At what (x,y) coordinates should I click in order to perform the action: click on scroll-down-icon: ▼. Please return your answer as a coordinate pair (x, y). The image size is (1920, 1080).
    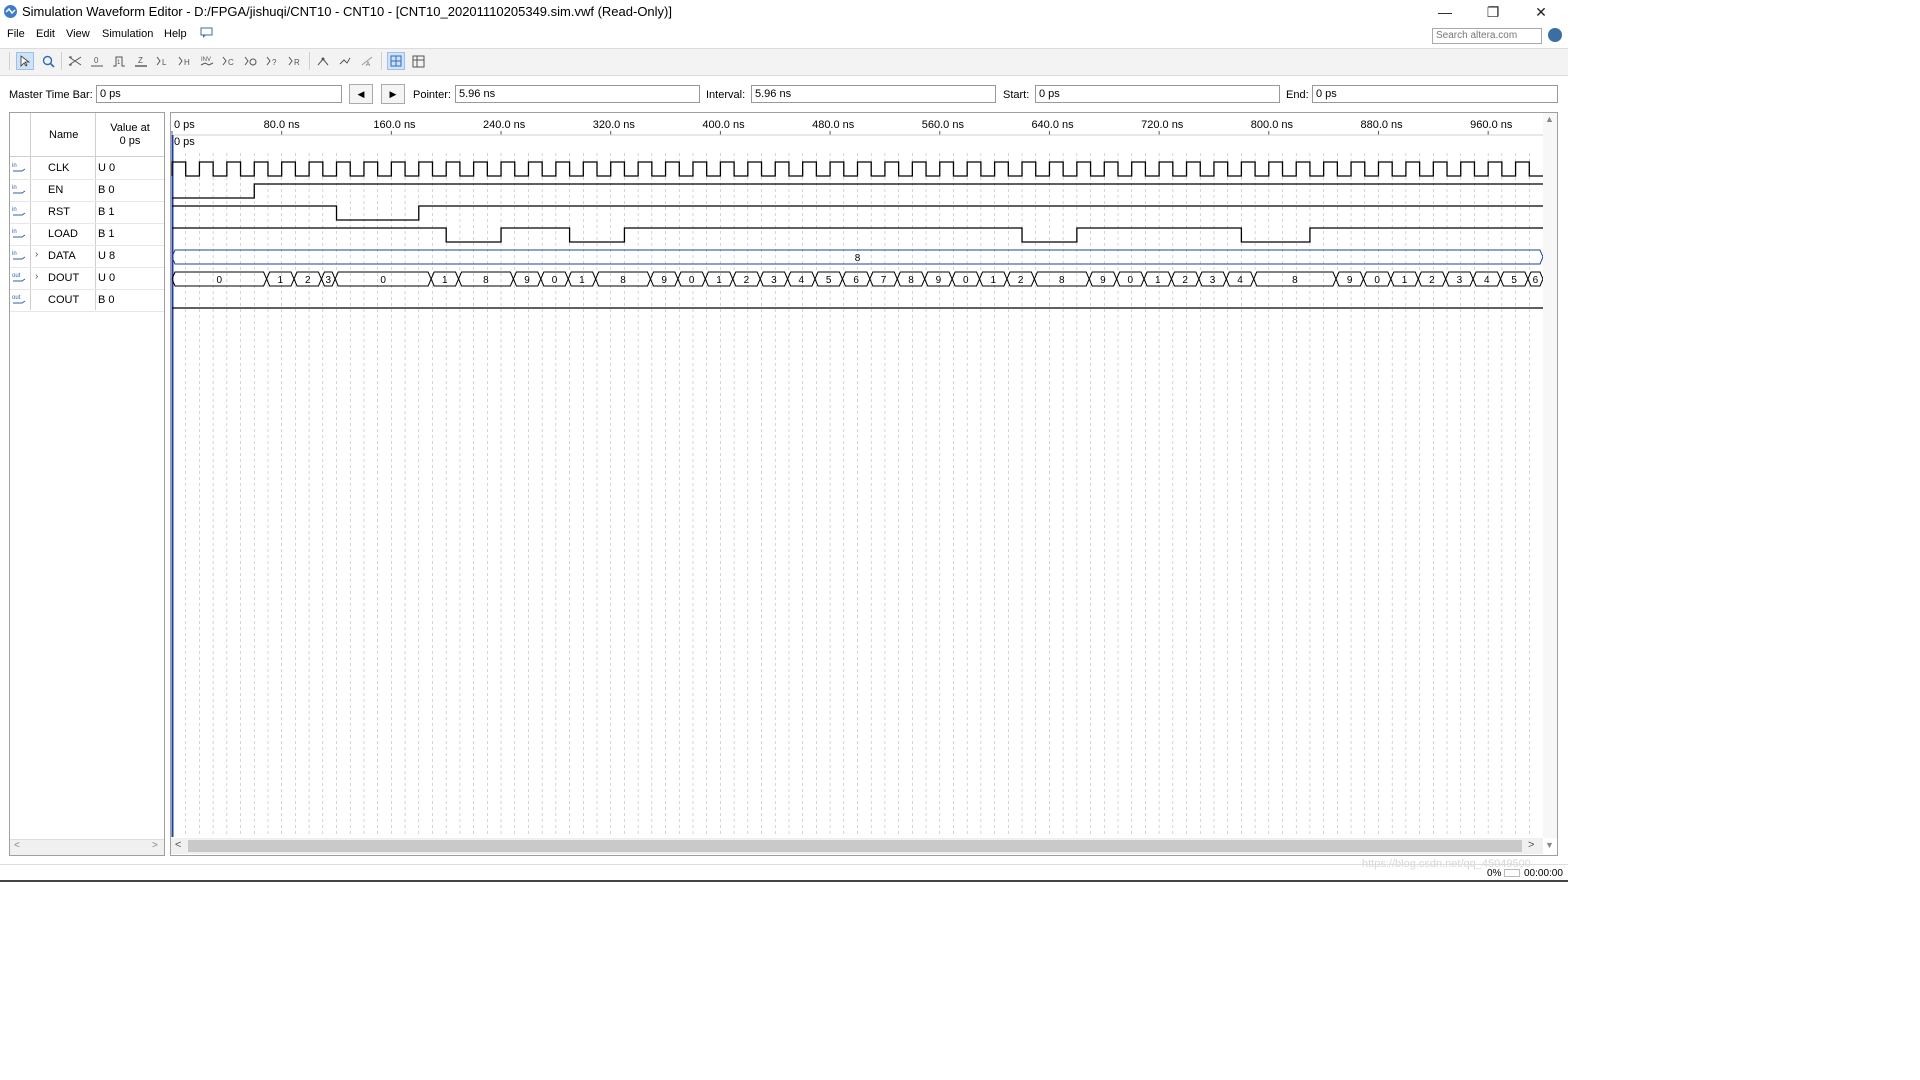
    Looking at the image, I should click on (1549, 845).